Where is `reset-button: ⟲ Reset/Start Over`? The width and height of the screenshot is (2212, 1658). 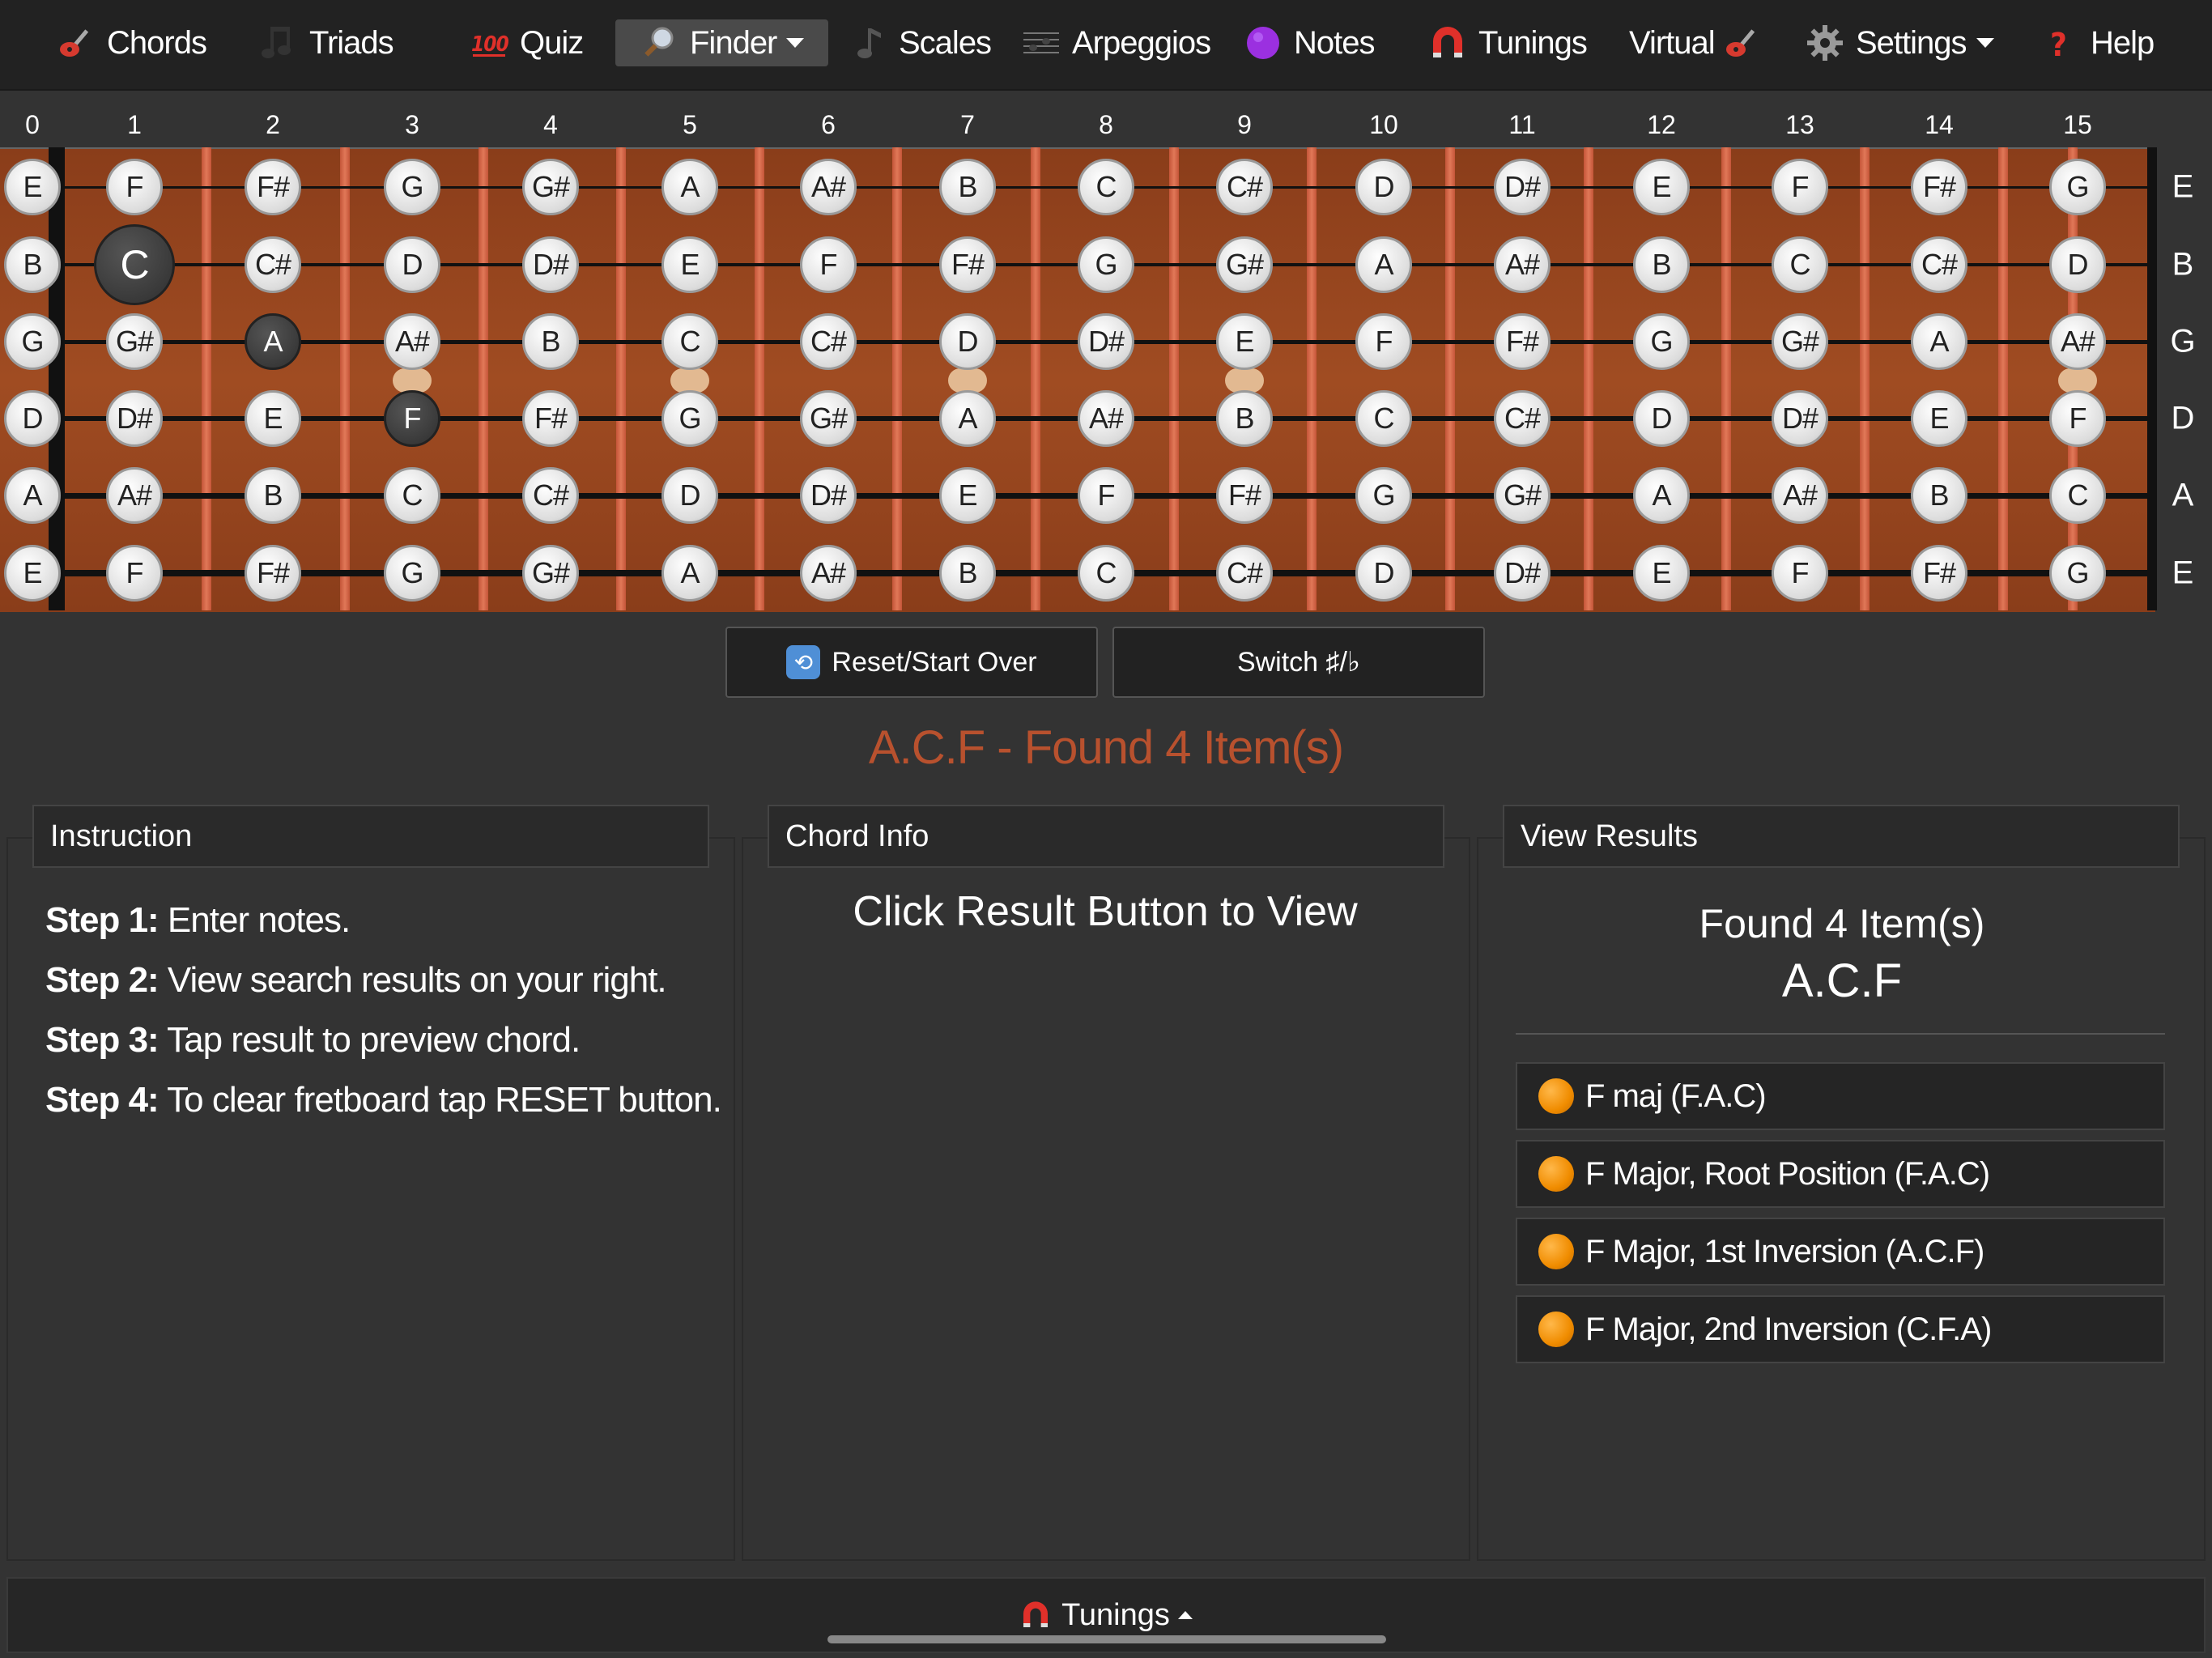
reset-button: ⟲ Reset/Start Over is located at coordinates (911, 662).